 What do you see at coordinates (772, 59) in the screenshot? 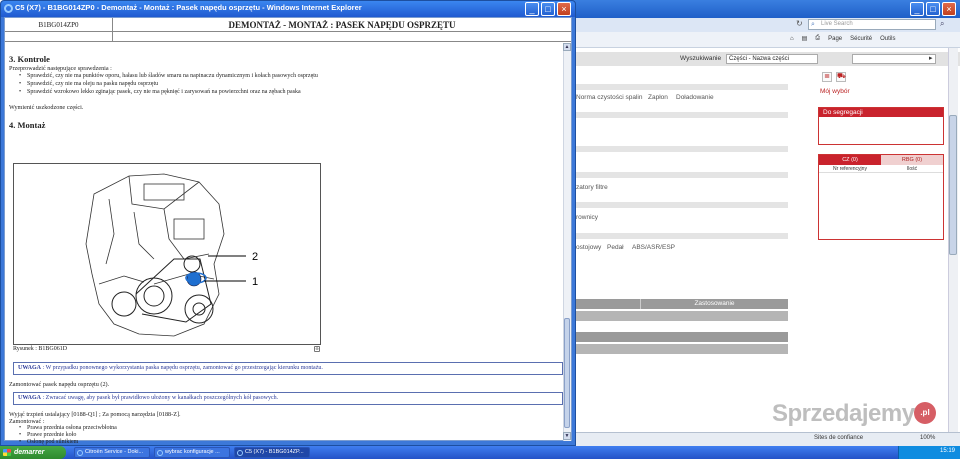
I see `search-type-select: Części - Nazwa części` at bounding box center [772, 59].